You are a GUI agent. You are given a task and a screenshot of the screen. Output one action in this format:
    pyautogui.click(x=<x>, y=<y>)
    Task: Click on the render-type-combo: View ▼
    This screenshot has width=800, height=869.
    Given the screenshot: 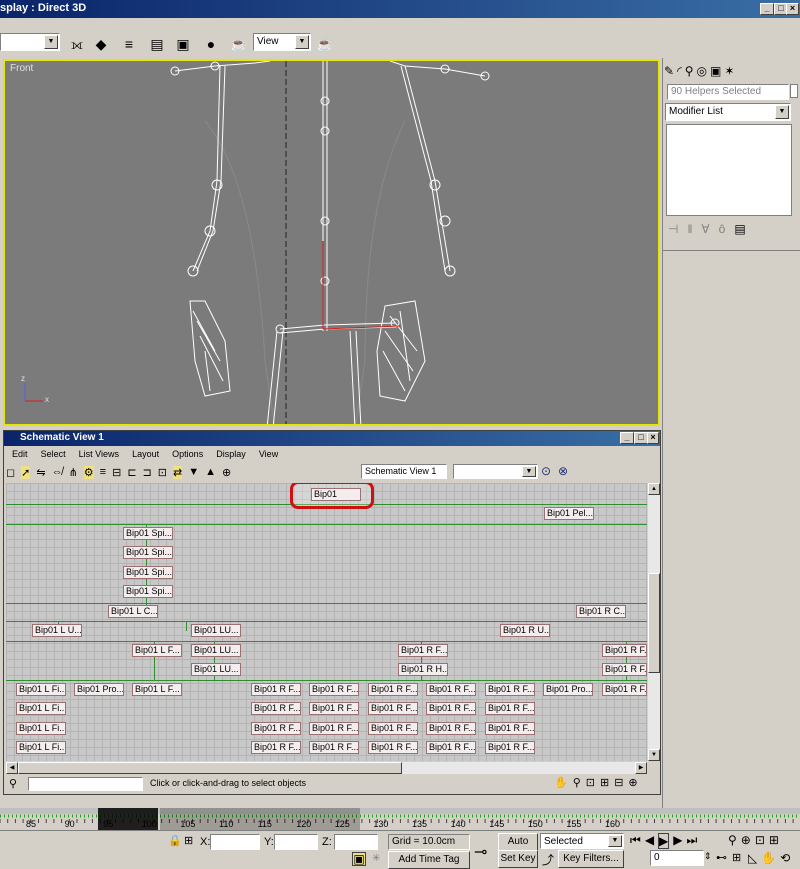 What is the action you would take?
    pyautogui.click(x=282, y=42)
    